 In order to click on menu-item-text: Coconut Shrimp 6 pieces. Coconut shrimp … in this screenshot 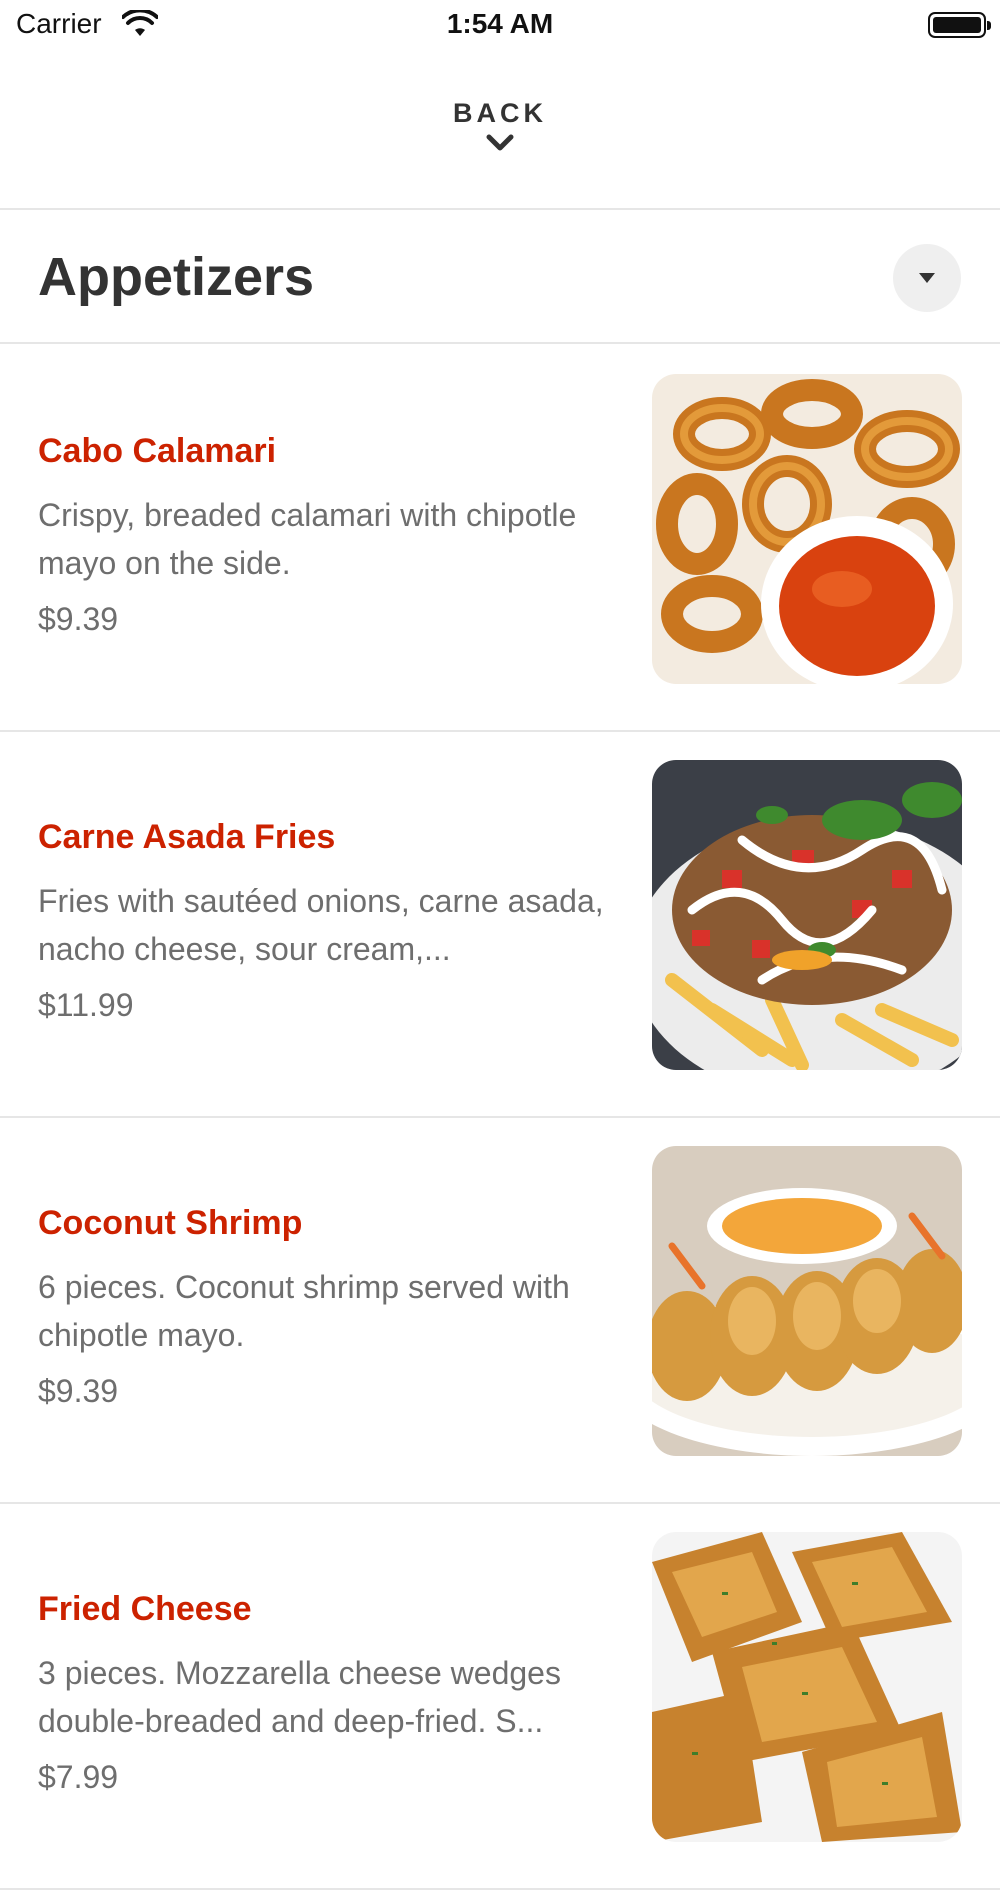, I will do `click(328, 1307)`.